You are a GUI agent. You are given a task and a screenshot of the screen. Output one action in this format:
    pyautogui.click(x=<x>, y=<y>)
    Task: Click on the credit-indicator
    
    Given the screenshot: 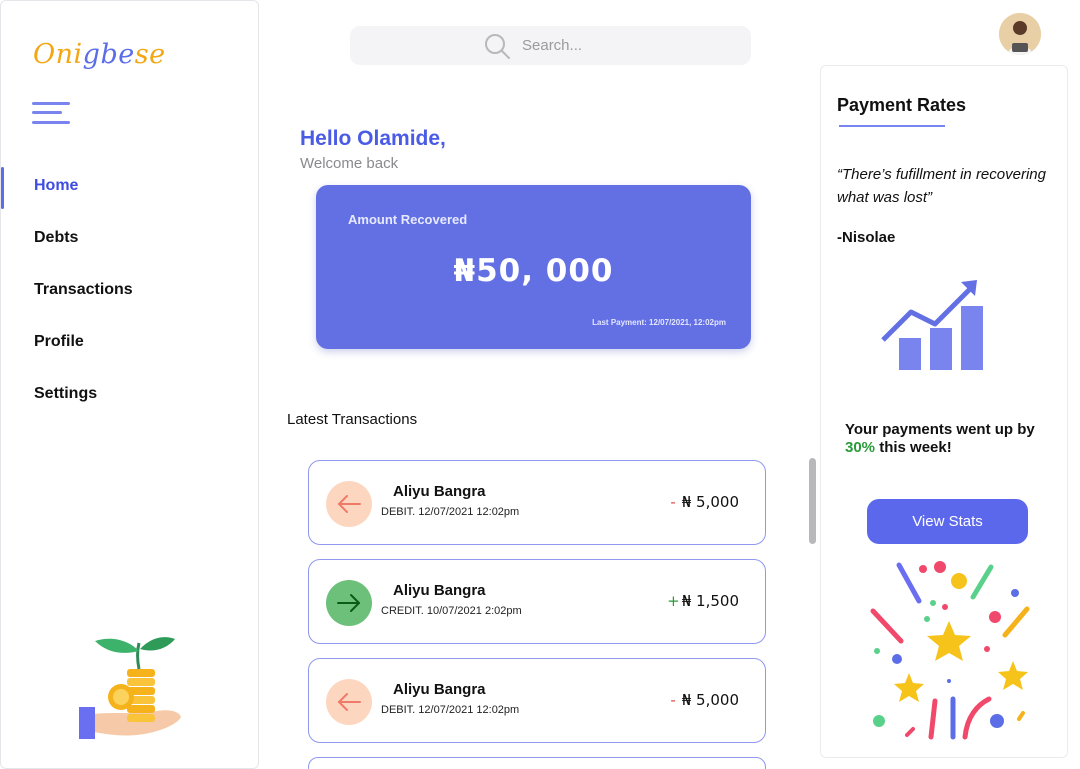 What is the action you would take?
    pyautogui.click(x=349, y=603)
    